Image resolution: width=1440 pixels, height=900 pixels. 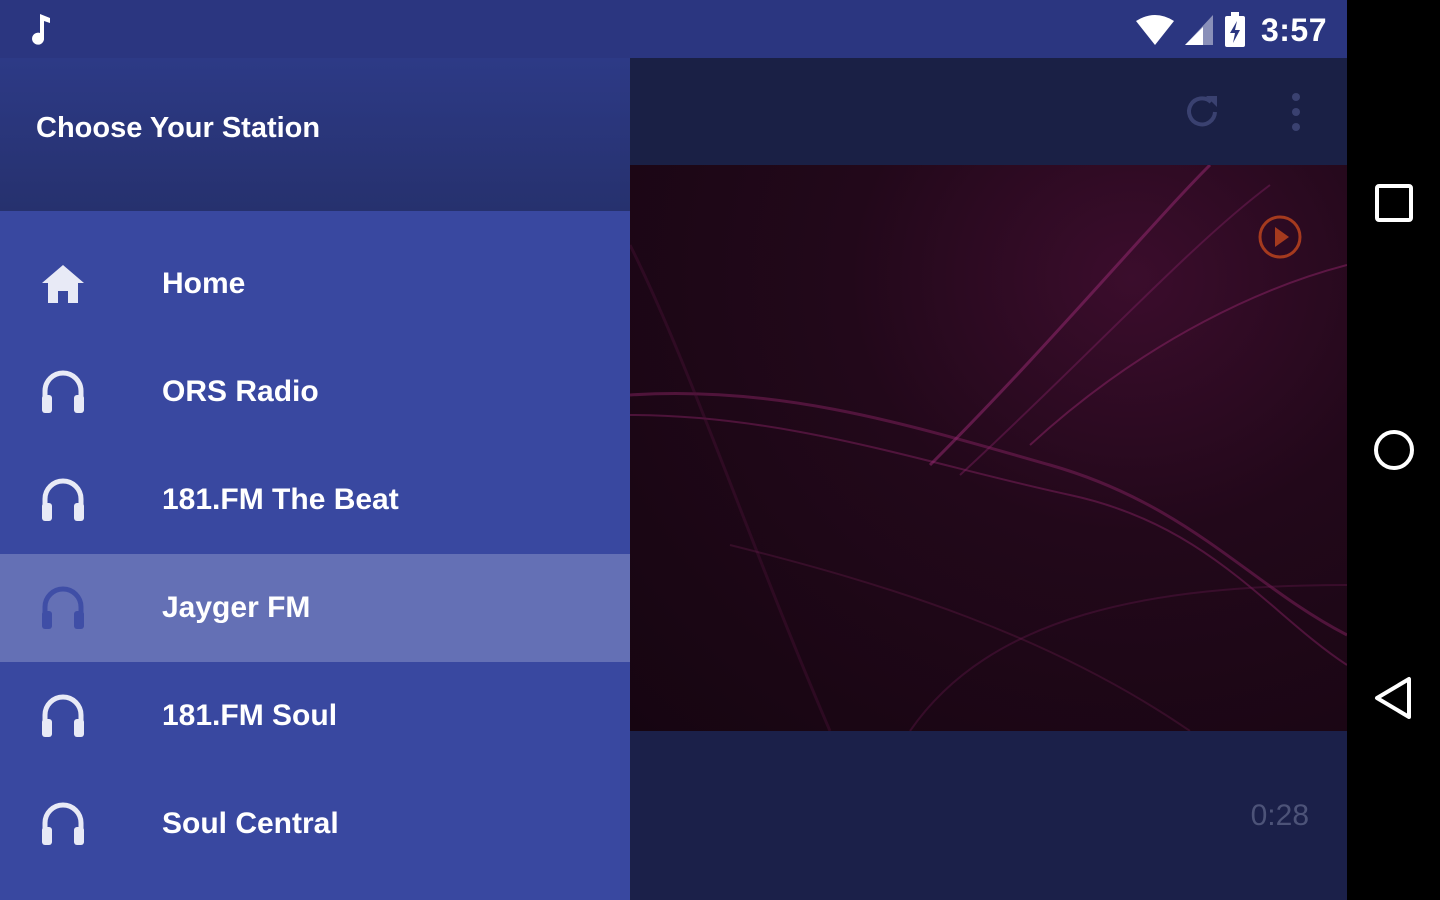 I want to click on menu-item-label: Soul Central, so click(x=250, y=823).